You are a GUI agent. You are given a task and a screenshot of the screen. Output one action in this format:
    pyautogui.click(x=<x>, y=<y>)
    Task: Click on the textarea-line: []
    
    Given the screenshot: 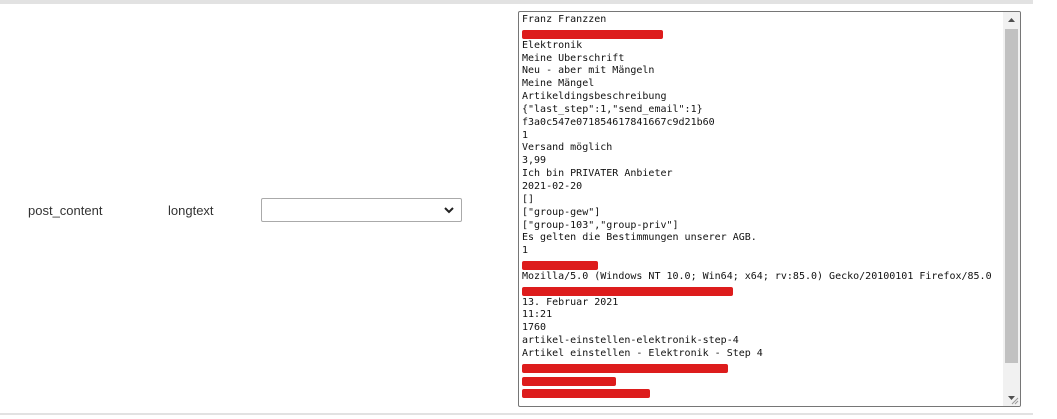 What is the action you would take?
    pyautogui.click(x=528, y=199)
    